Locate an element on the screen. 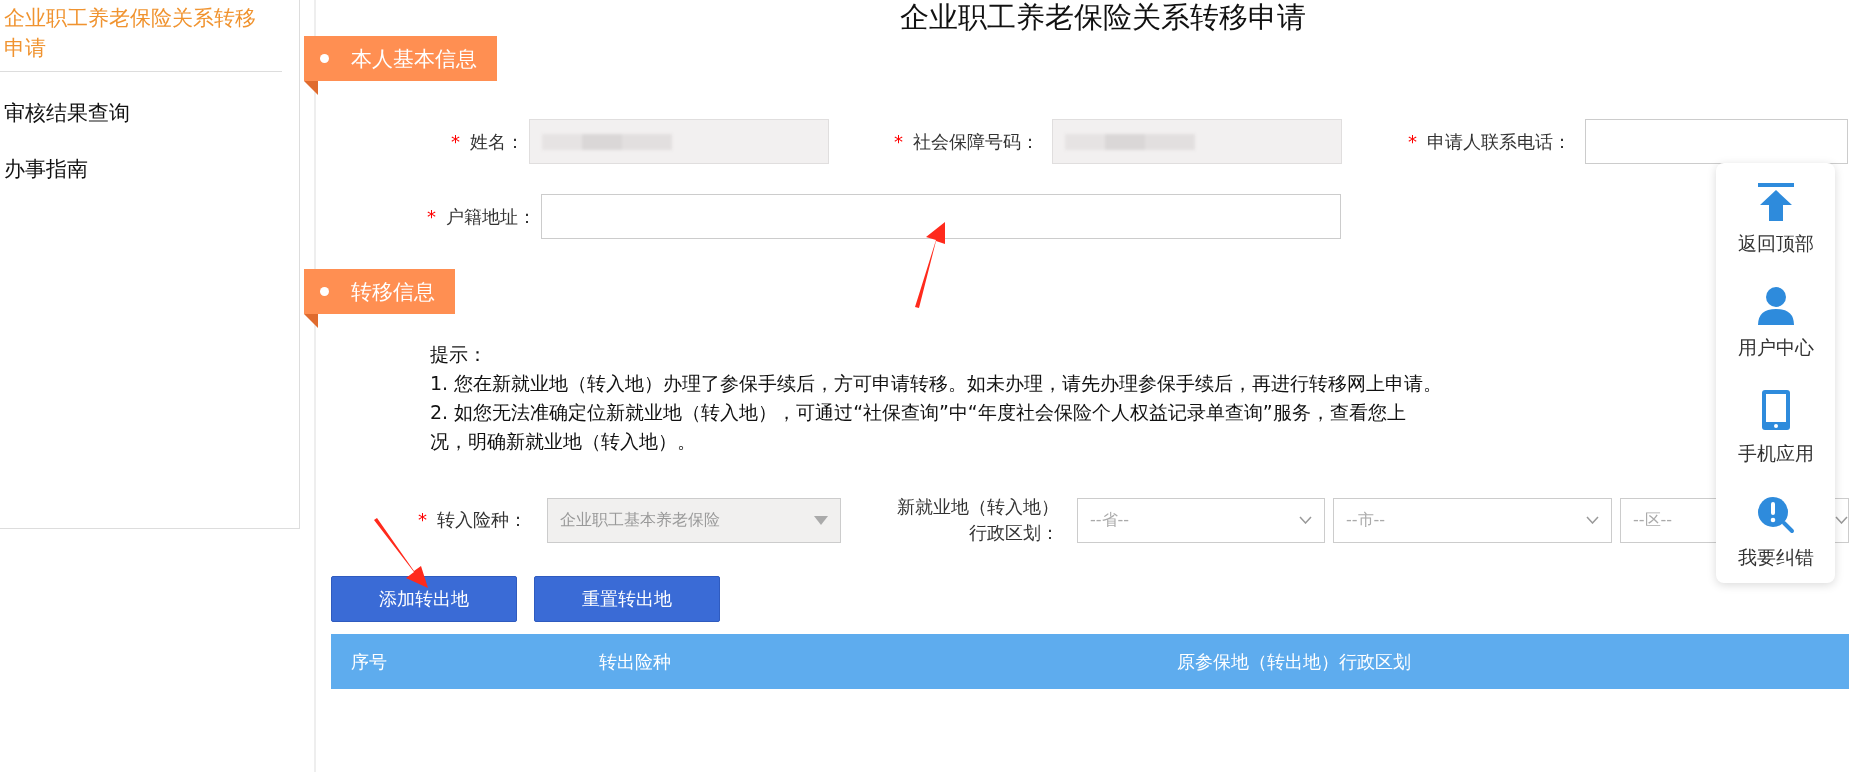  field-label: * 姓名： is located at coordinates (487, 141).